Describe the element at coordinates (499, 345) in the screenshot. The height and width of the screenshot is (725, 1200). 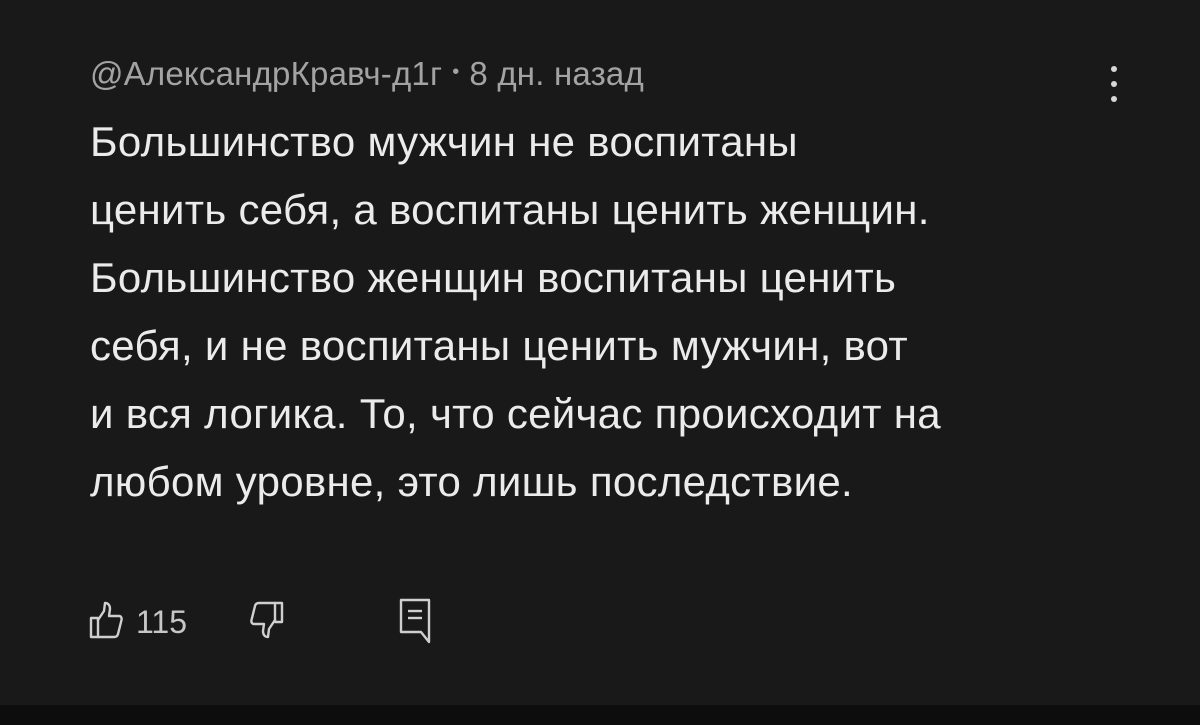
I see `comment-text-line: себя, и не воспитаны ценить мужчин, вот` at that location.